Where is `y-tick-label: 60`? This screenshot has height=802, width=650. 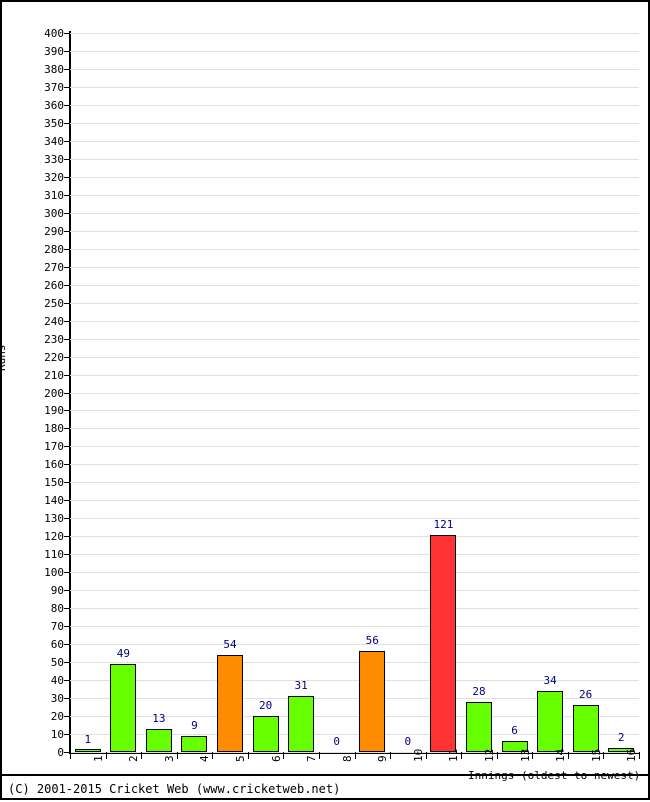
y-tick-label: 60 is located at coordinates (57, 645).